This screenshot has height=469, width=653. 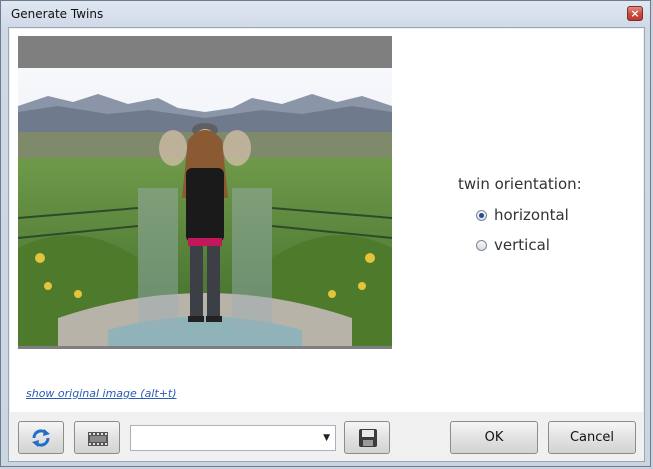 I want to click on ok-label: OK, so click(x=494, y=437).